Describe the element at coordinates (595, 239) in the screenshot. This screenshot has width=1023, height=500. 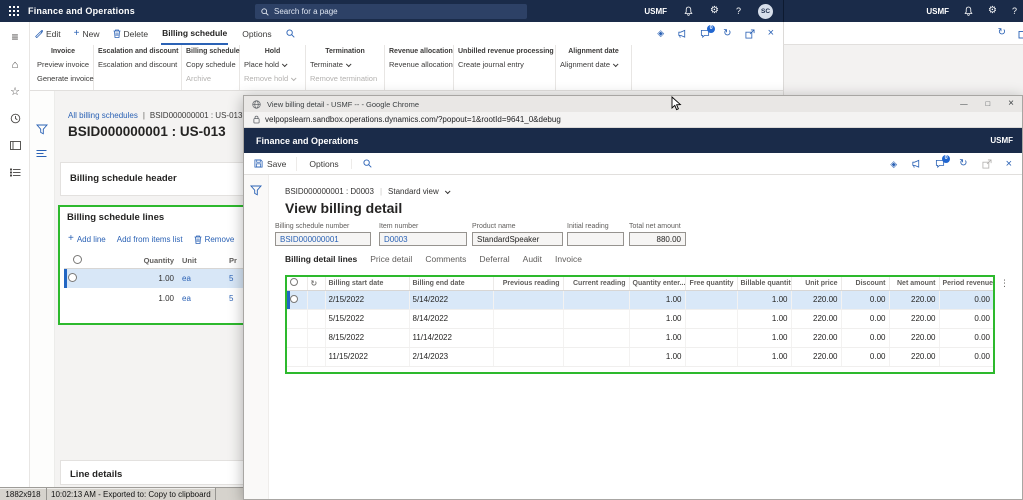
I see `initial-reading-input` at that location.